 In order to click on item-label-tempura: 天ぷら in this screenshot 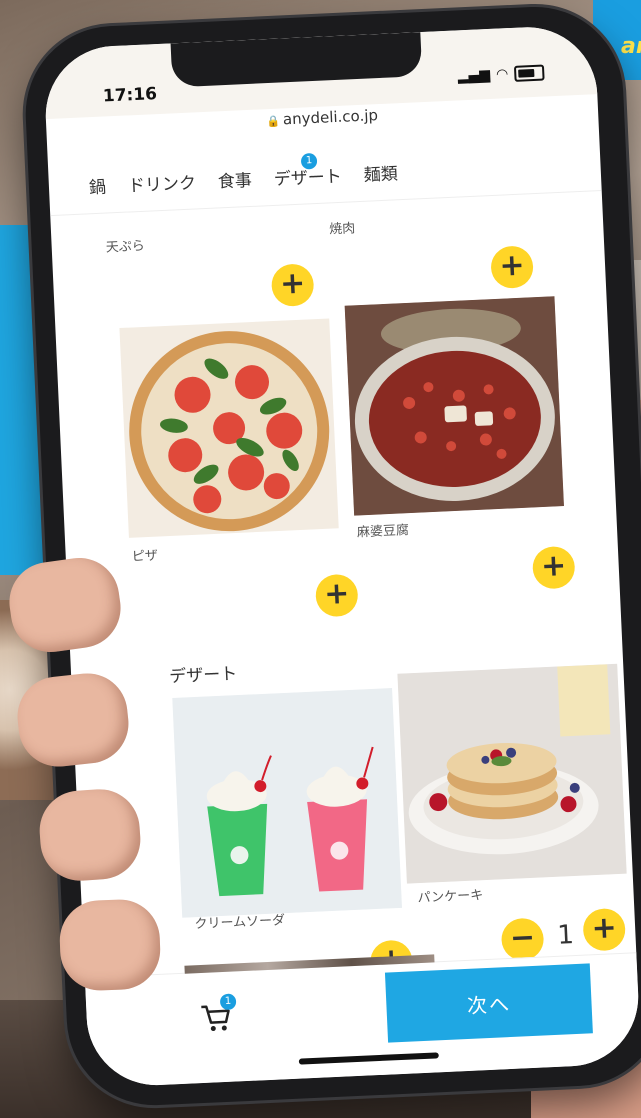, I will do `click(125, 247)`.